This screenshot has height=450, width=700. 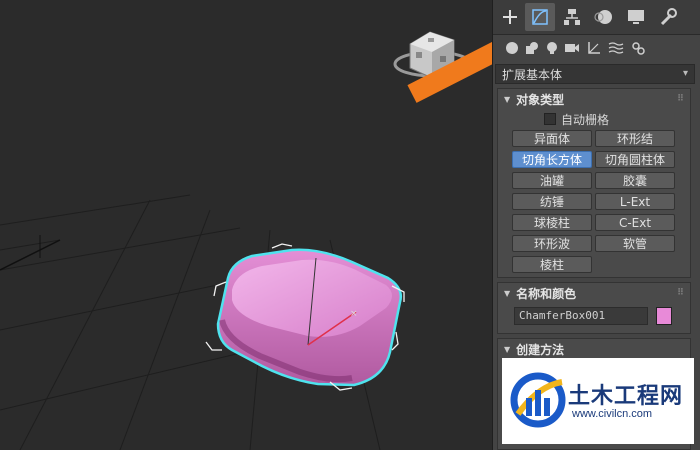 I want to click on helpers-icon, so click(x=594, y=48).